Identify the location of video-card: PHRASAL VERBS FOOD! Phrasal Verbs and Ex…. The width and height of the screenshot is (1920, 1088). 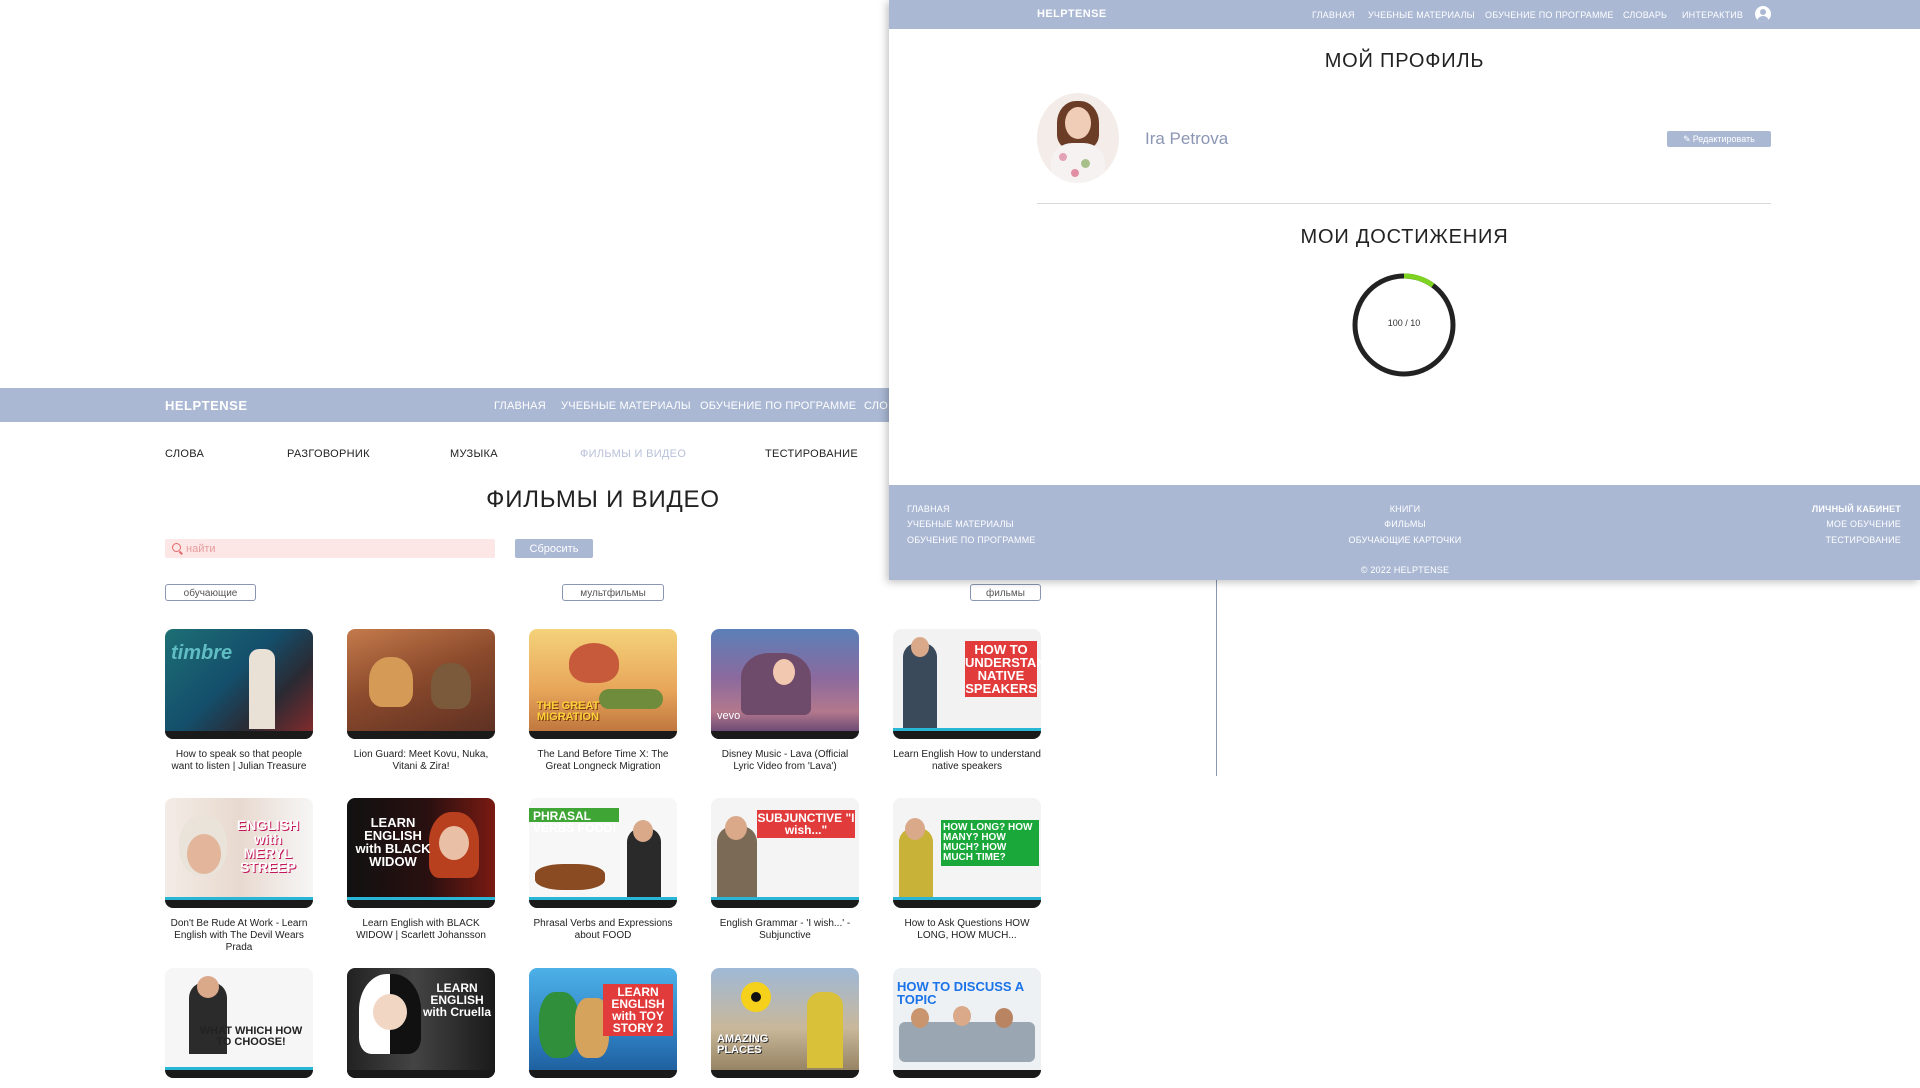
(603, 870).